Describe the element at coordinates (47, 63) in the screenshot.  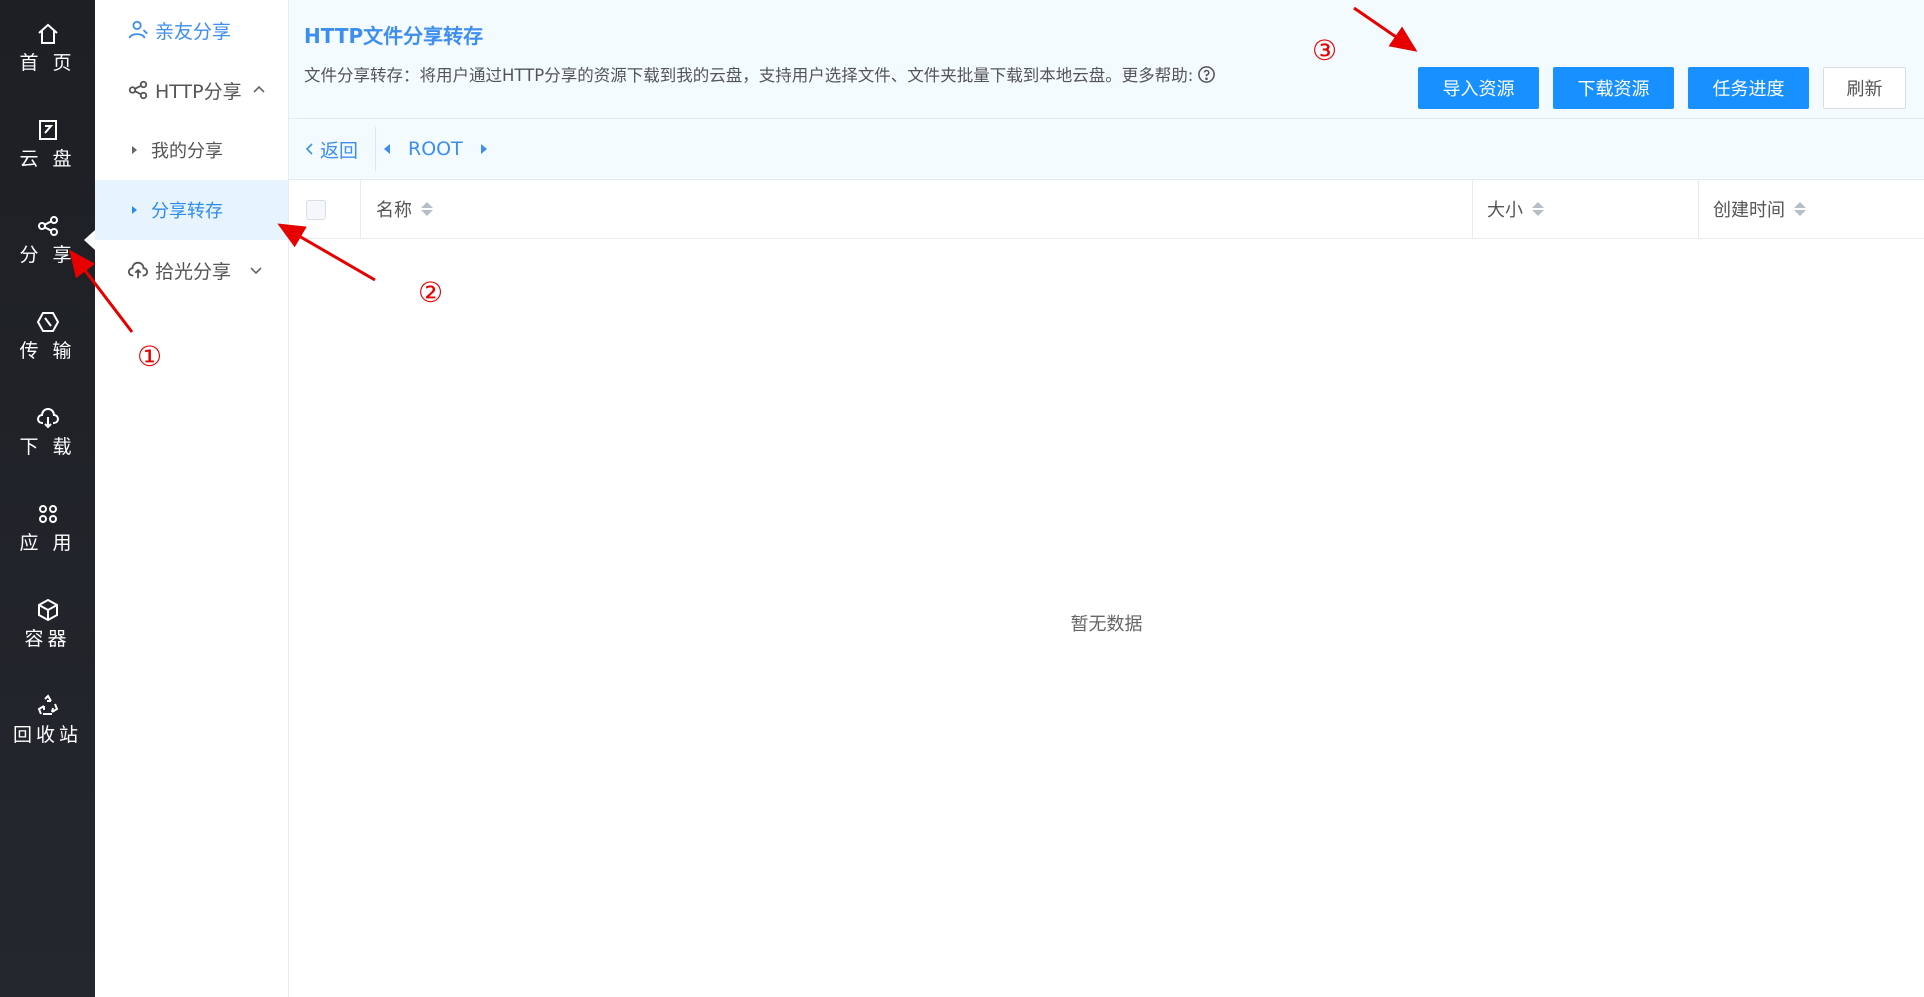
I see `nav-home-label: 首 页` at that location.